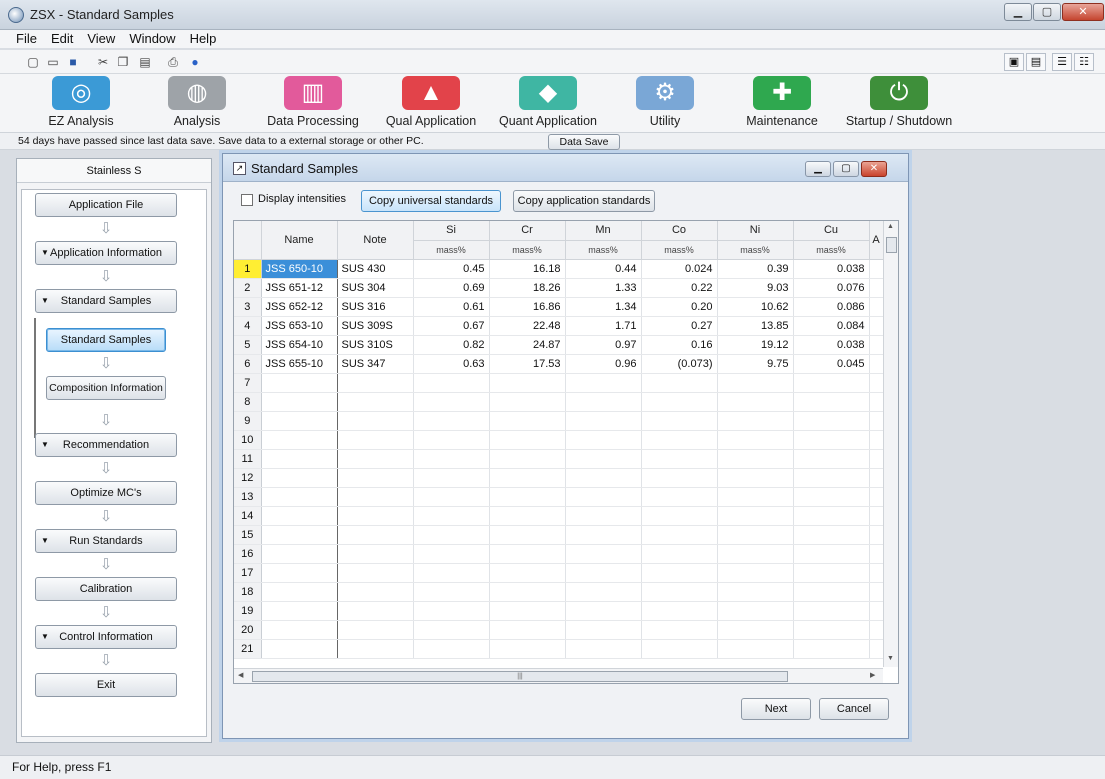  I want to click on cell-value: 0.045, so click(831, 364).